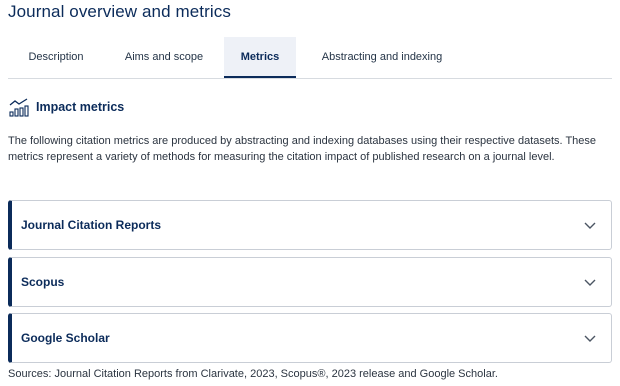 The height and width of the screenshot is (386, 620). What do you see at coordinates (310, 225) in the screenshot?
I see `accordion-journal-citation-reports: Journal Citation Reports` at bounding box center [310, 225].